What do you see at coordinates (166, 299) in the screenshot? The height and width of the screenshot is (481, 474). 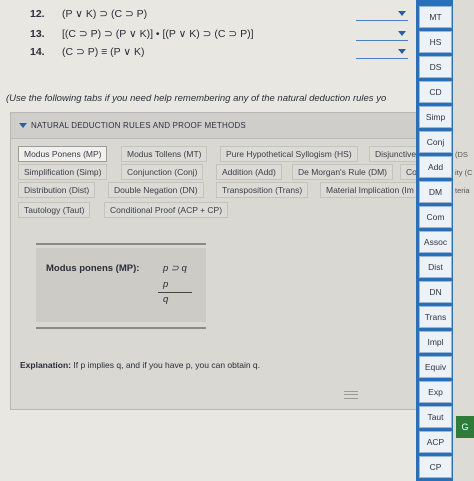 I see `rule-conclusion: q` at bounding box center [166, 299].